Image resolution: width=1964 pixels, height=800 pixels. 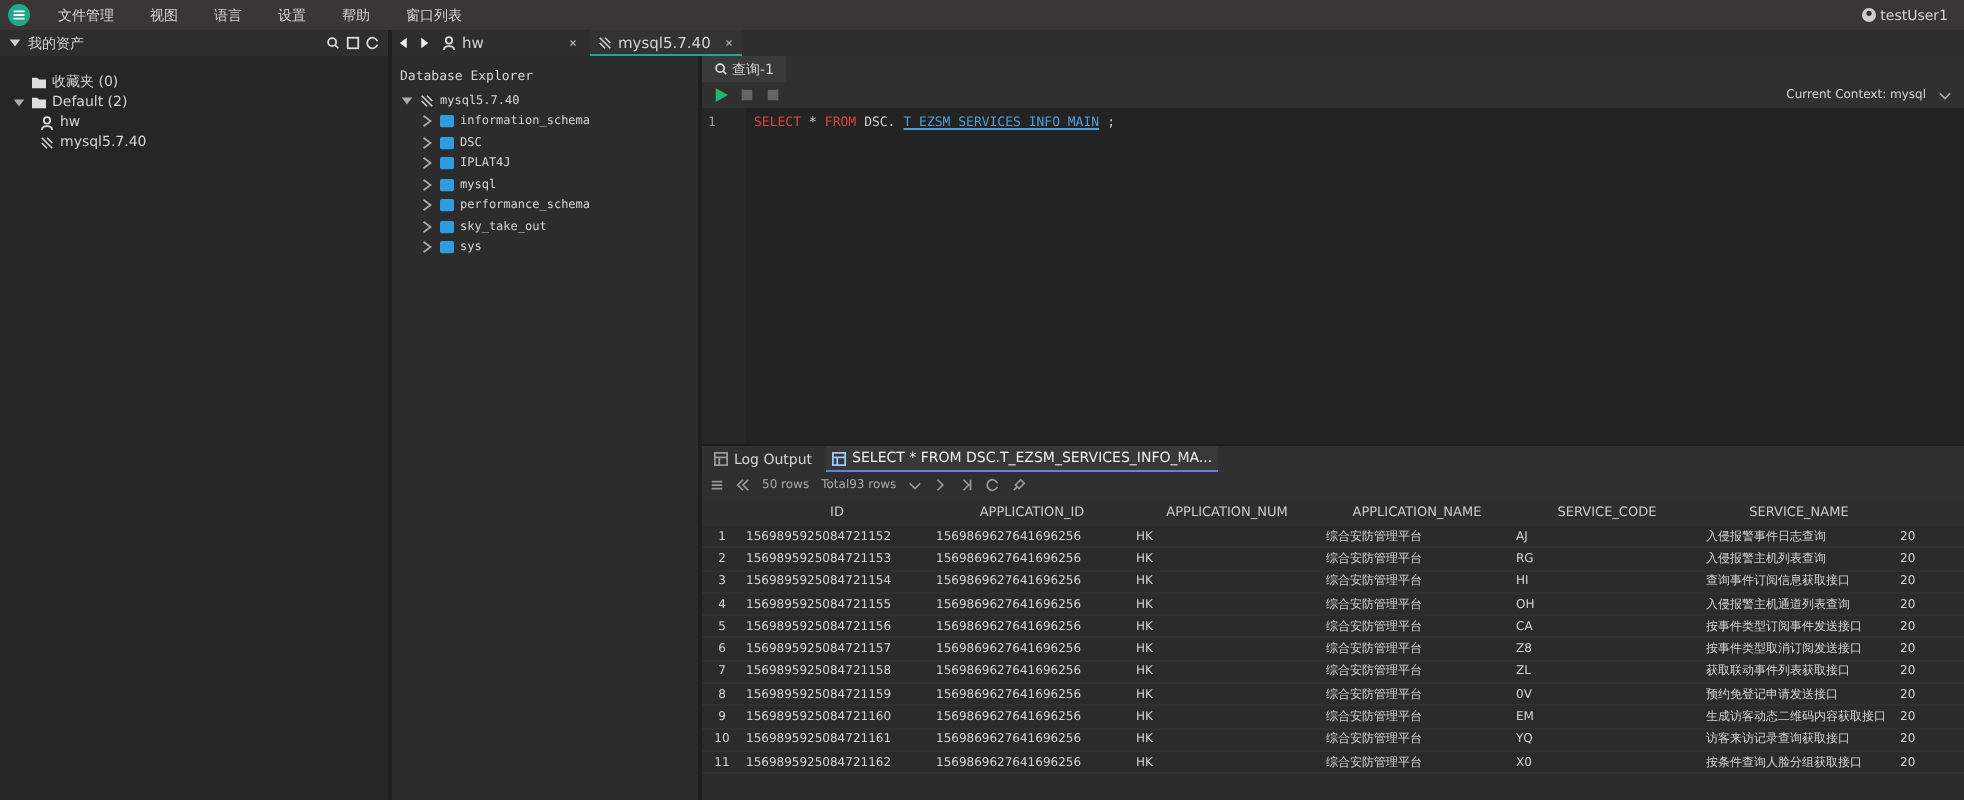 I want to click on next-page-icon, so click(x=941, y=485).